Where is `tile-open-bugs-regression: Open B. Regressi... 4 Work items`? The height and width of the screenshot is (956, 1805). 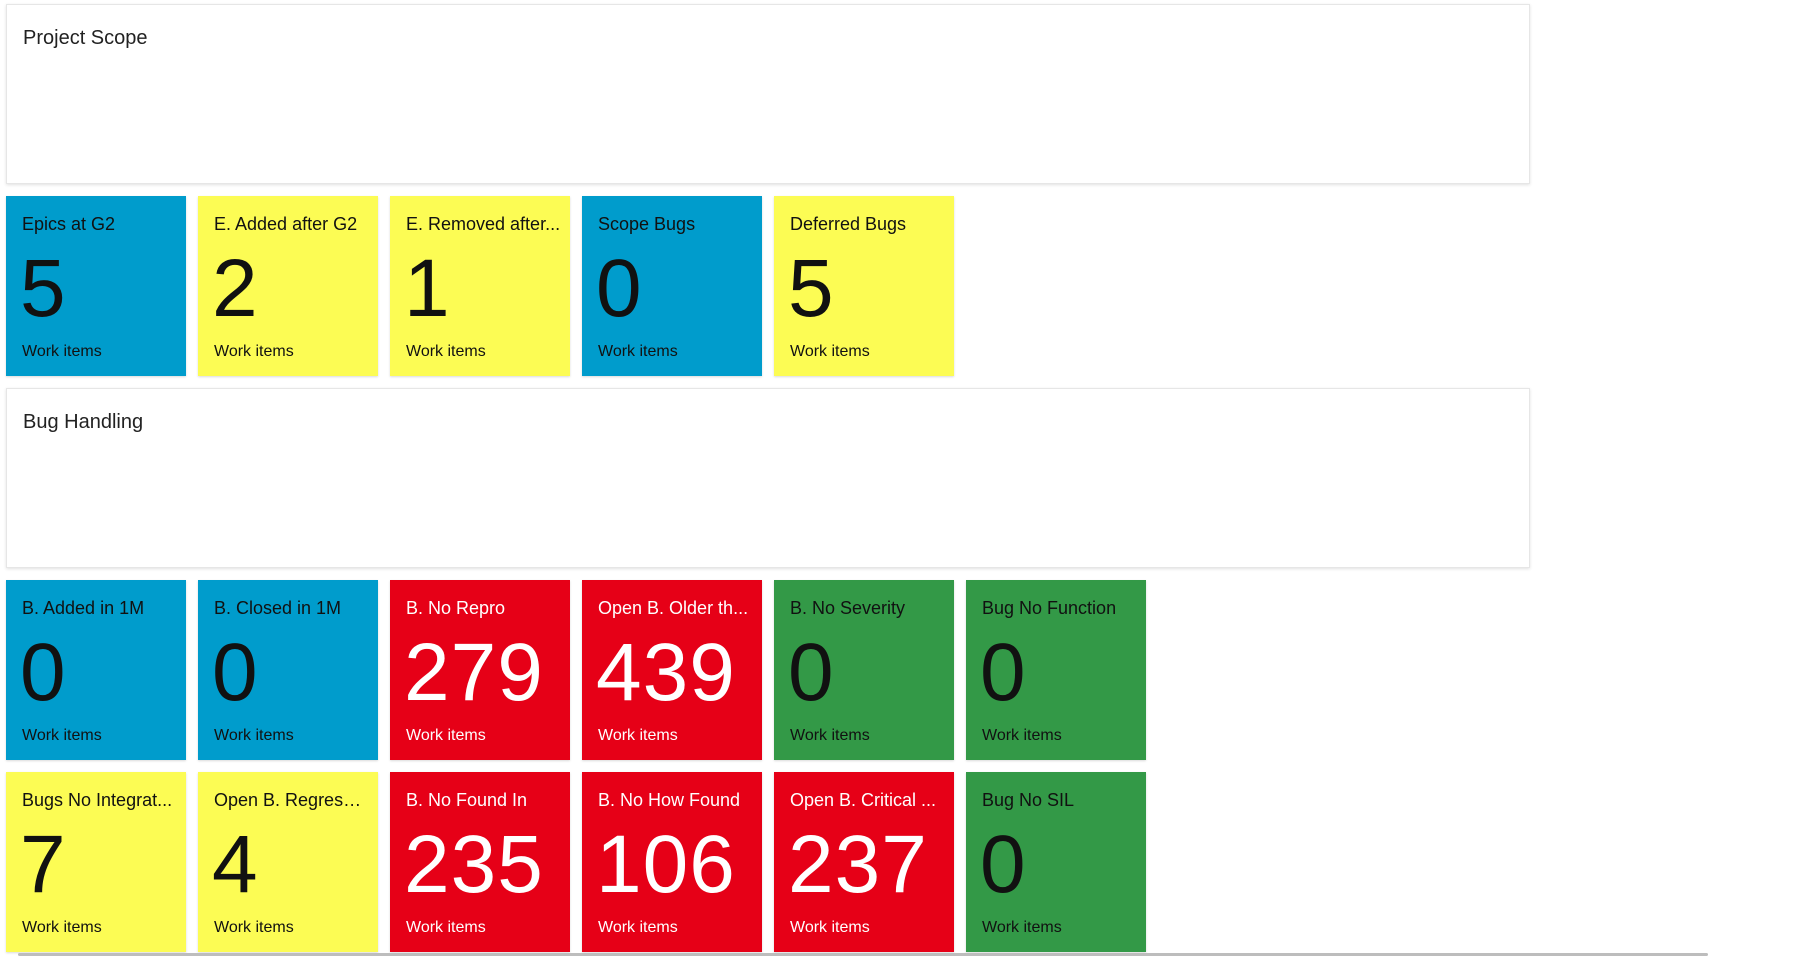 tile-open-bugs-regression: Open B. Regressi... 4 Work items is located at coordinates (288, 862).